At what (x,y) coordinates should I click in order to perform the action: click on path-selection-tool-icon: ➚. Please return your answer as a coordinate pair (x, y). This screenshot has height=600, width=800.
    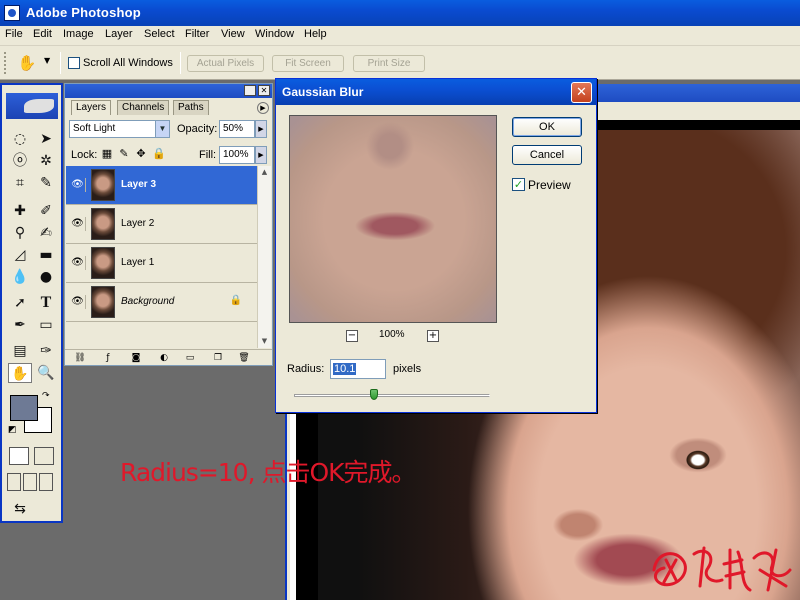
    Looking at the image, I should click on (20, 303).